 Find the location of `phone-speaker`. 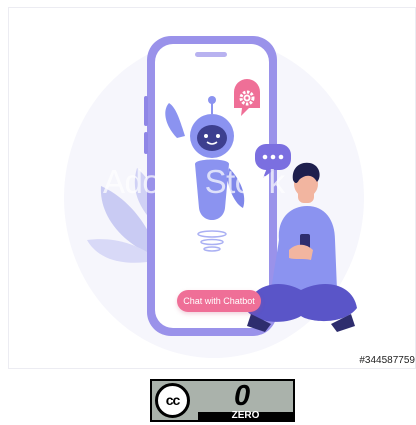

phone-speaker is located at coordinates (211, 54).